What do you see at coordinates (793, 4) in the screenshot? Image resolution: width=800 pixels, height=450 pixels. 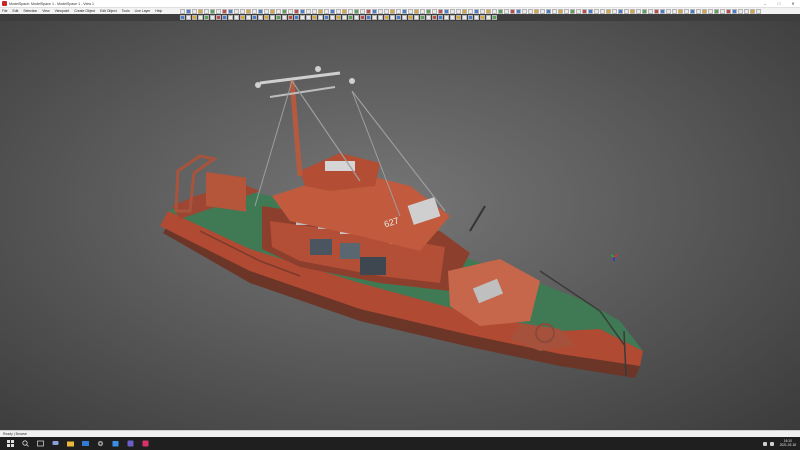 I see `close-button: ✕` at bounding box center [793, 4].